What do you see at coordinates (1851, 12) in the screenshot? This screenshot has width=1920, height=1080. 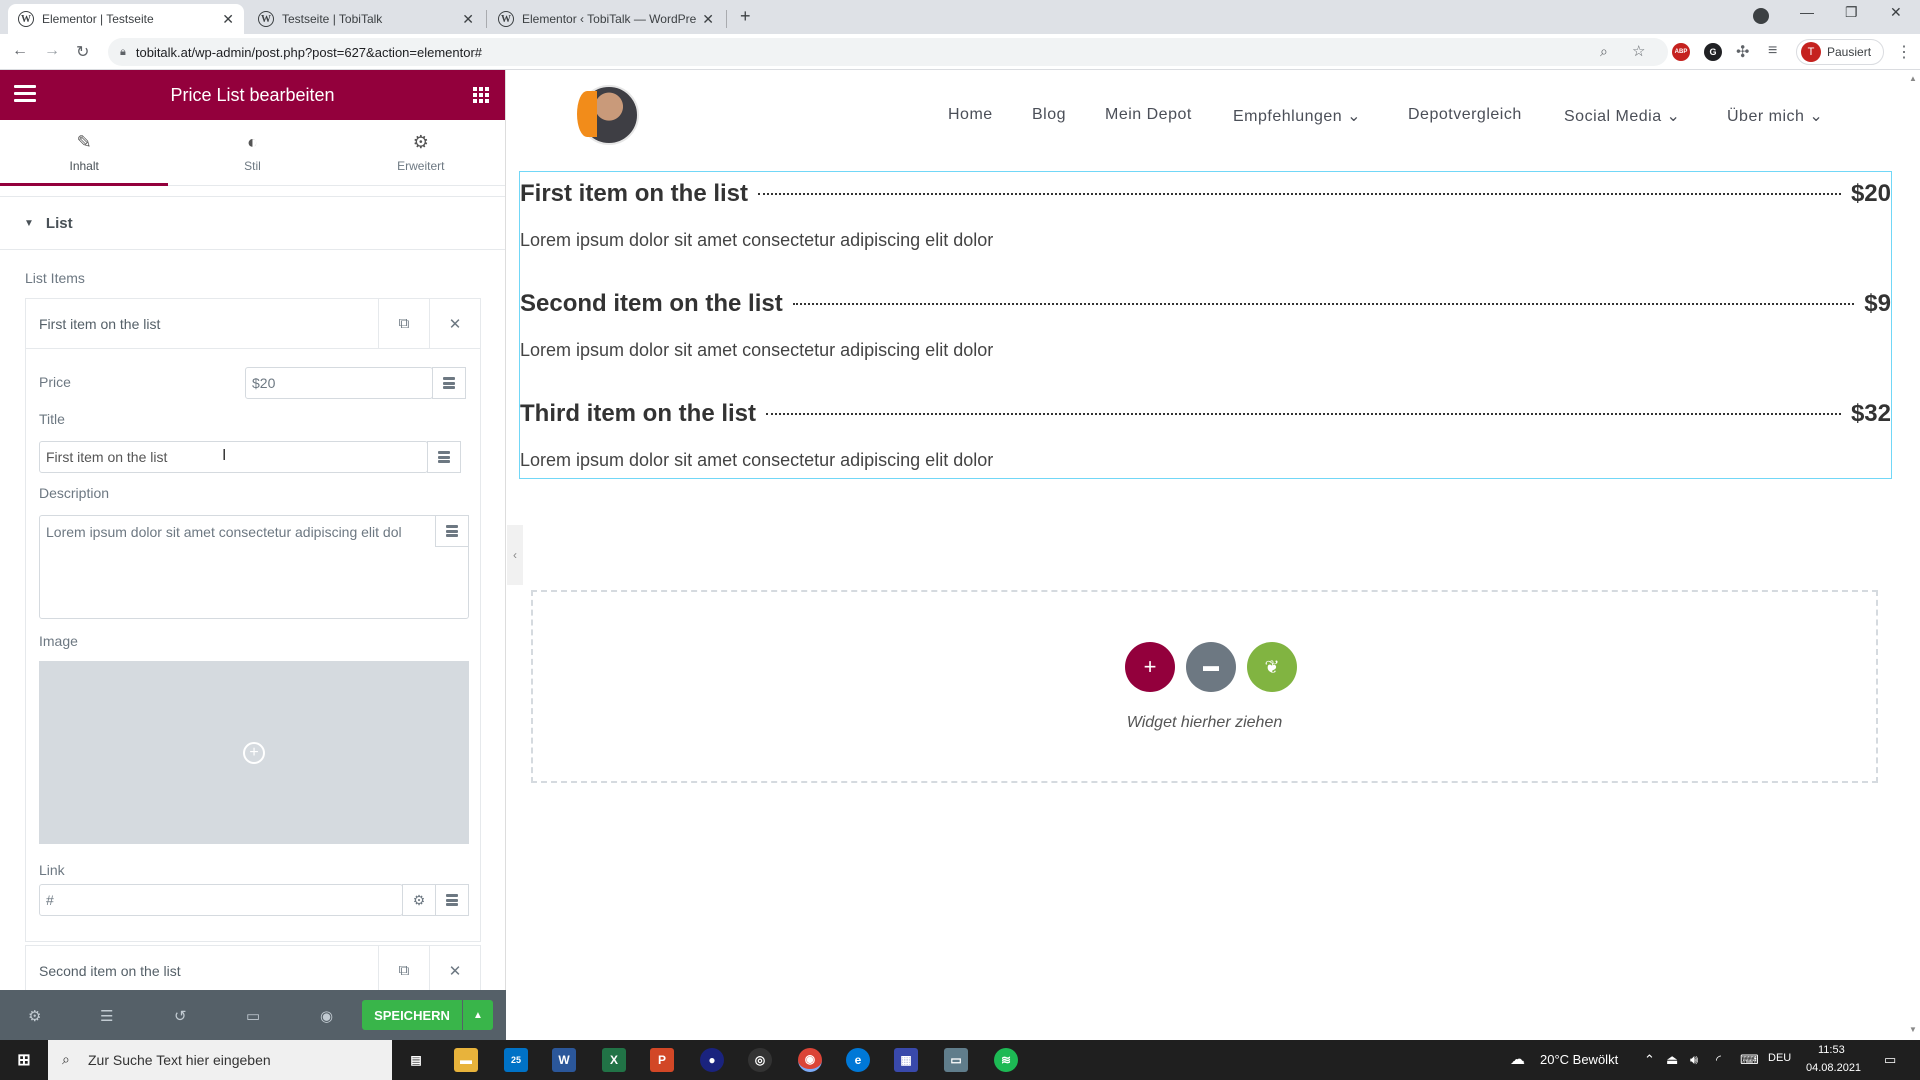 I see `restore-icon: ❐` at bounding box center [1851, 12].